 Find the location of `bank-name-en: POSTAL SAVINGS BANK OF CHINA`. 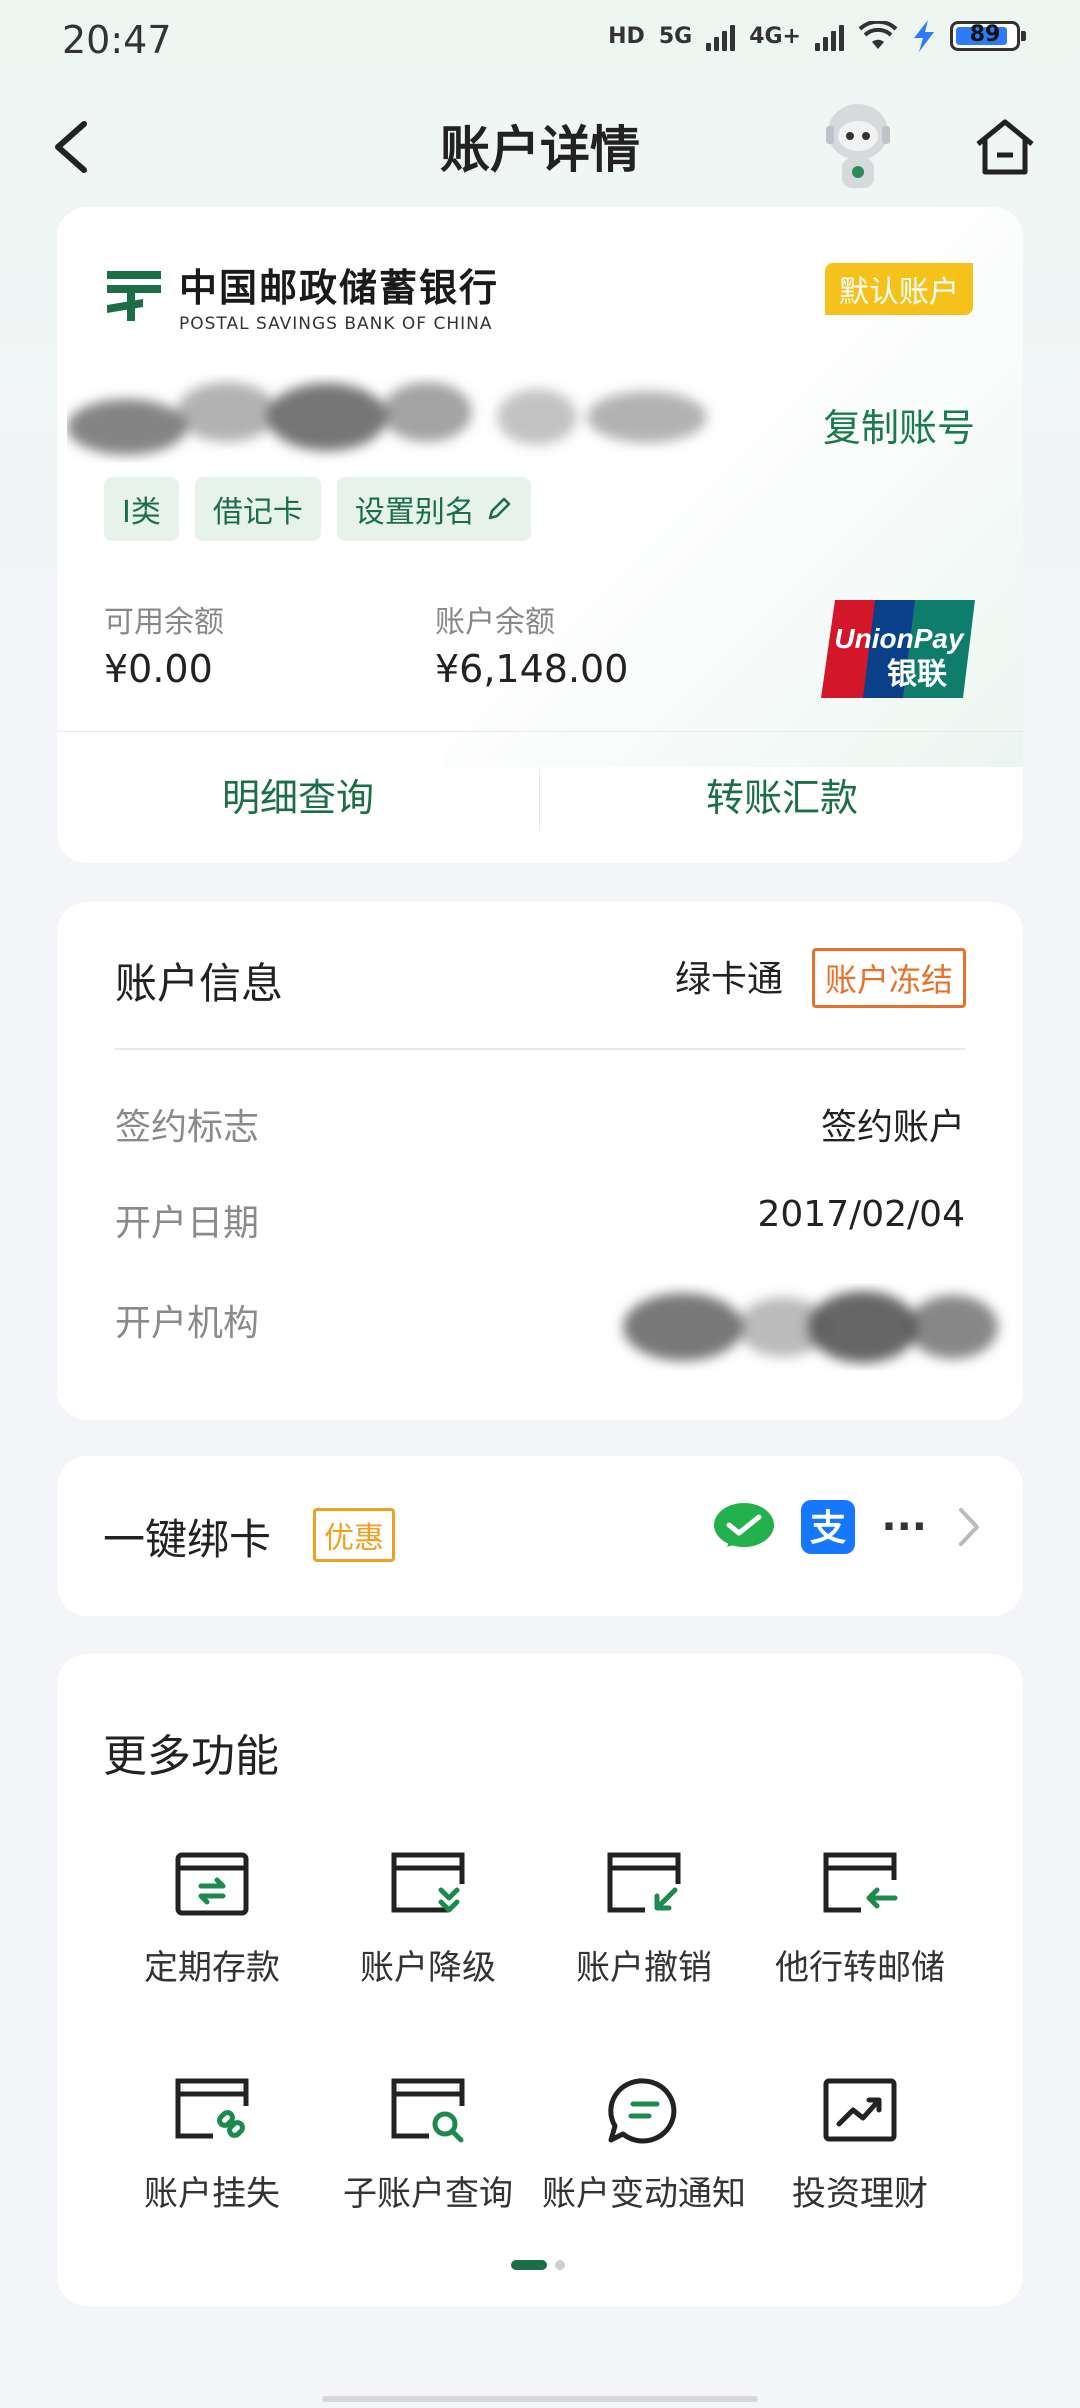

bank-name-en: POSTAL SAVINGS BANK OF CHINA is located at coordinates (336, 324).